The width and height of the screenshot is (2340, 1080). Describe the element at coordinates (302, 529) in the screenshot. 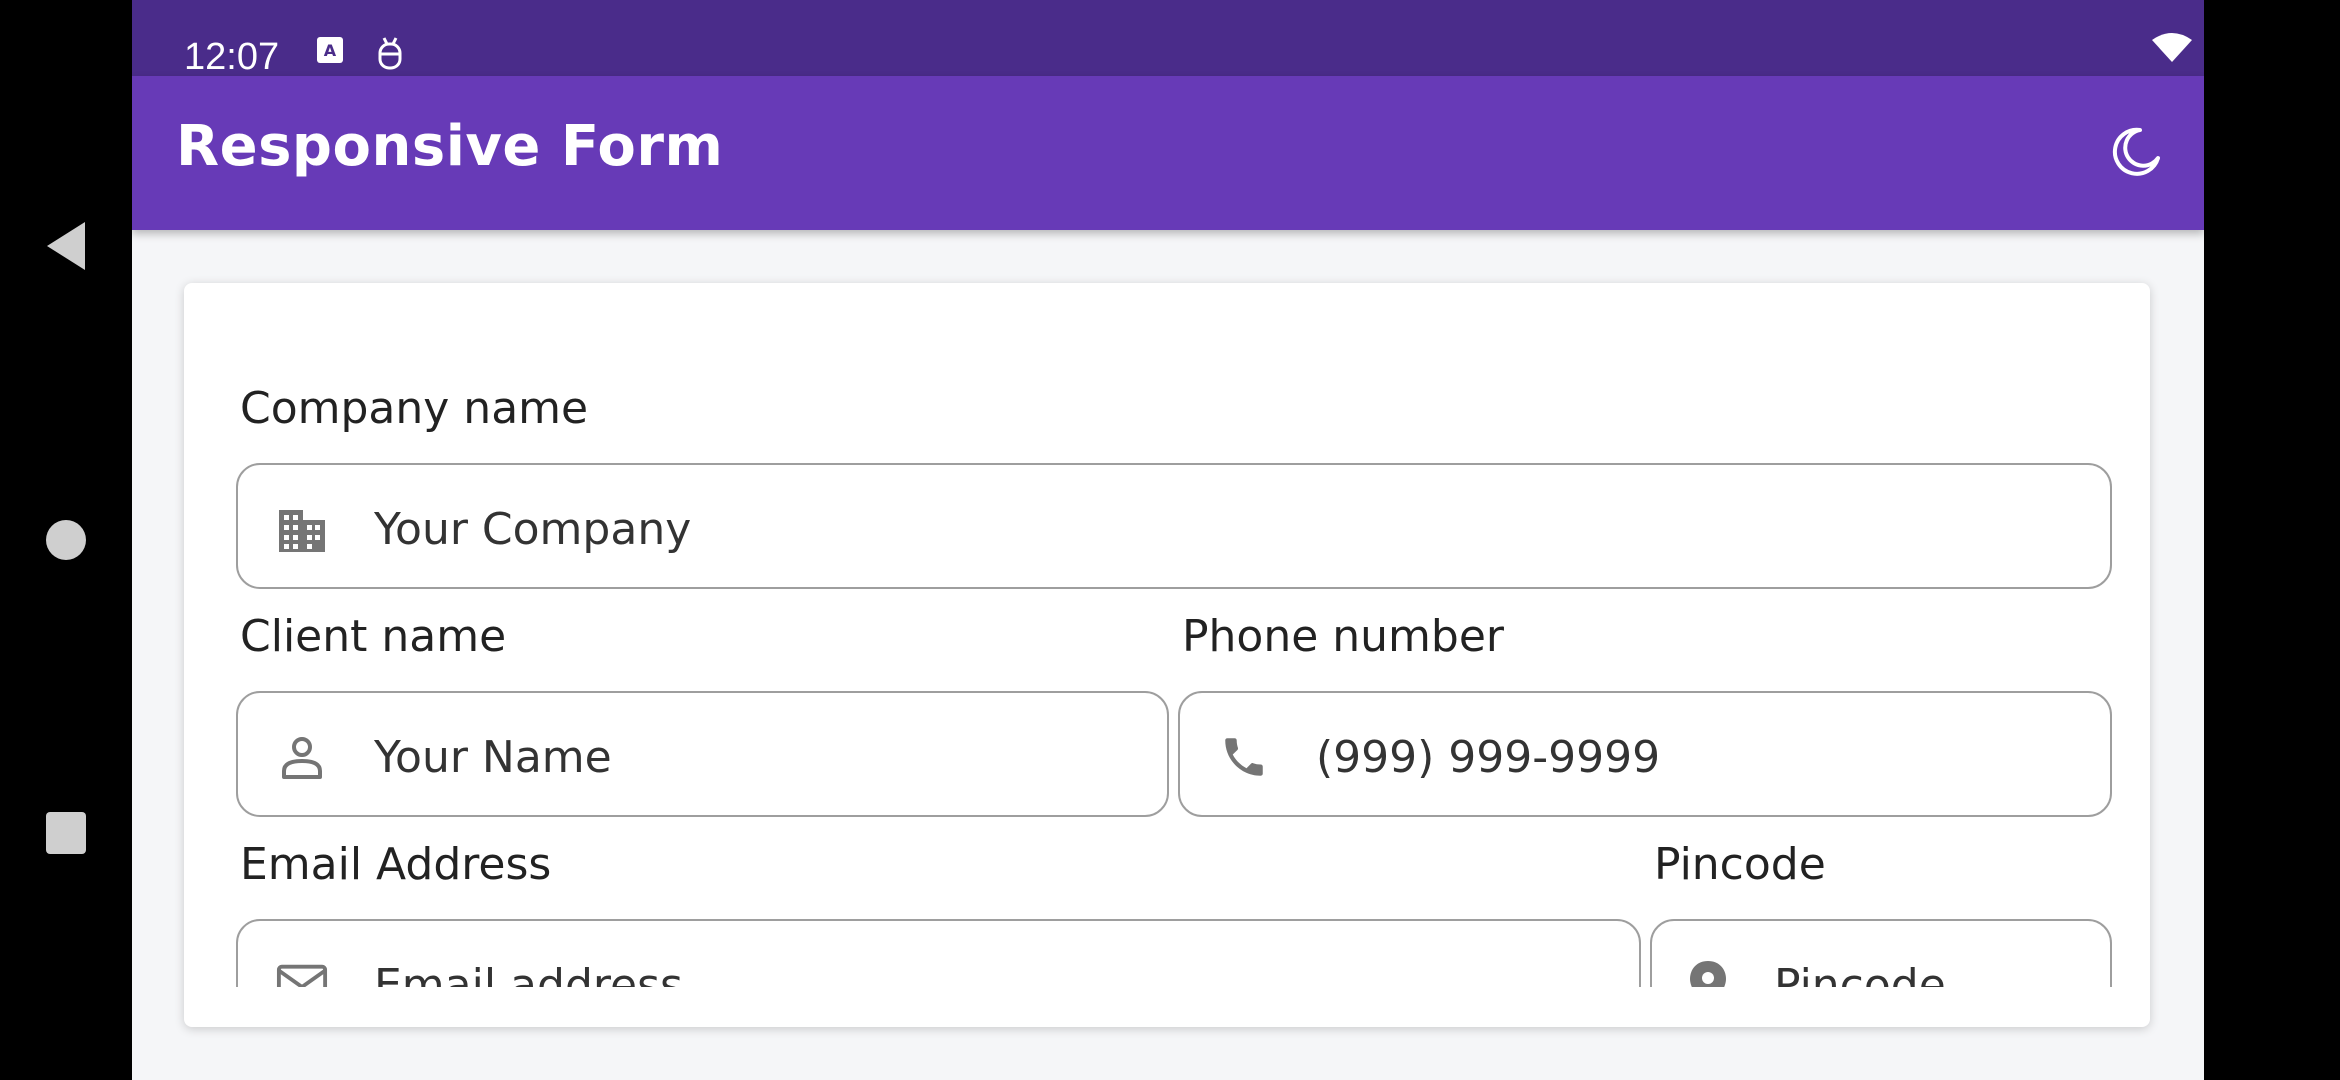

I see `building-icon` at that location.